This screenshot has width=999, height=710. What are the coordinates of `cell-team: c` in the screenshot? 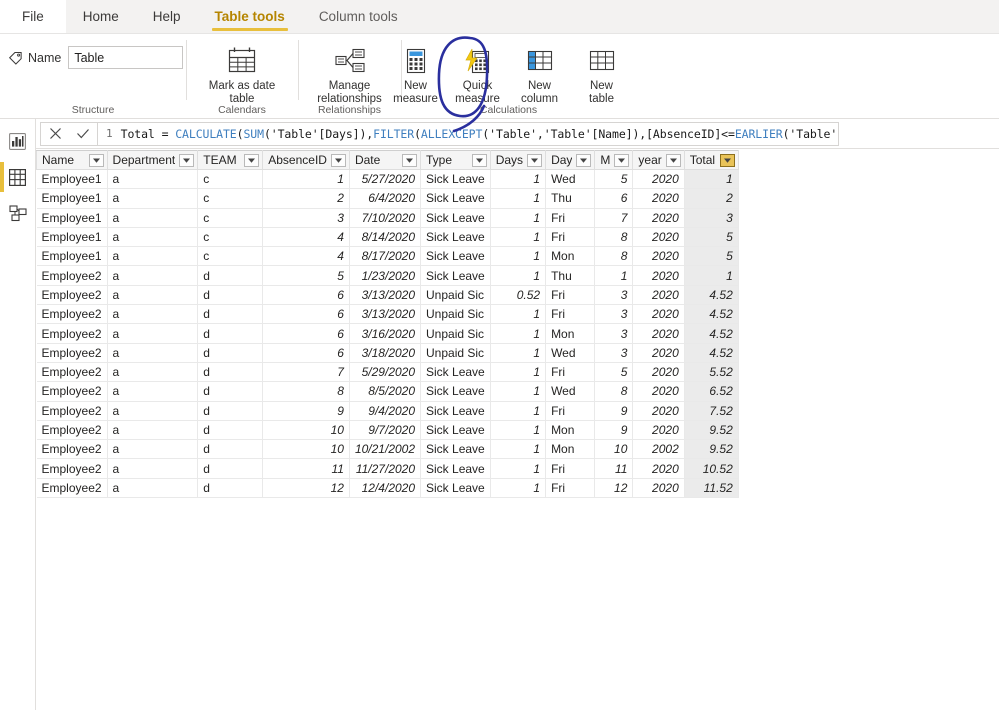 It's located at (230, 198).